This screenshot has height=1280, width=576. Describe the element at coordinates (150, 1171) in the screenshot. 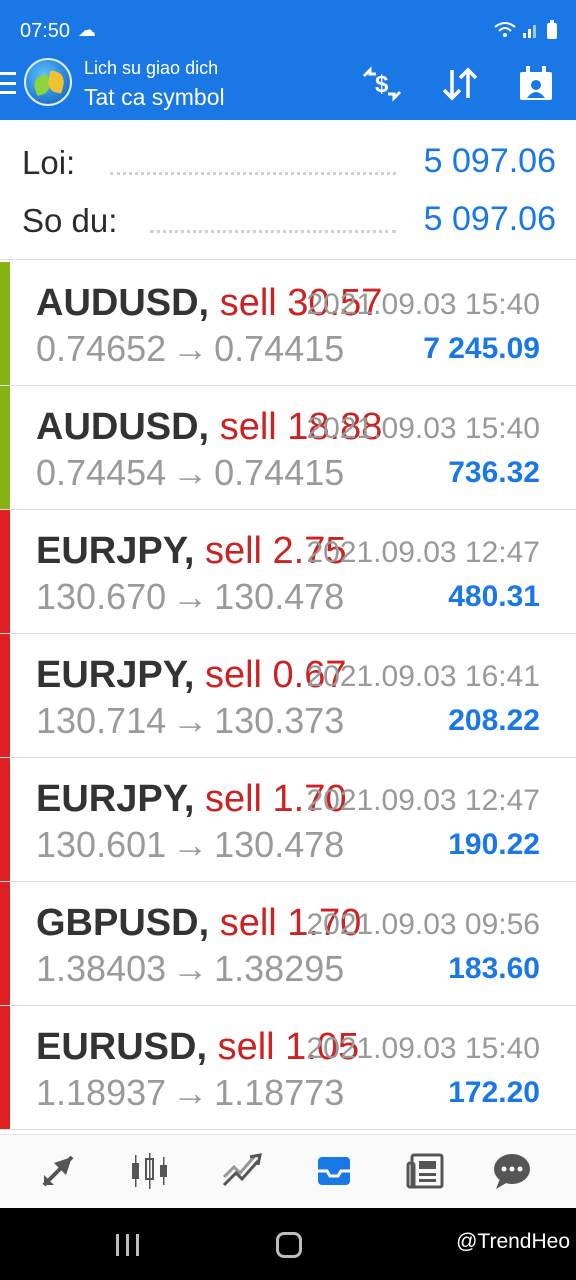

I see `chart-candles-icon` at that location.